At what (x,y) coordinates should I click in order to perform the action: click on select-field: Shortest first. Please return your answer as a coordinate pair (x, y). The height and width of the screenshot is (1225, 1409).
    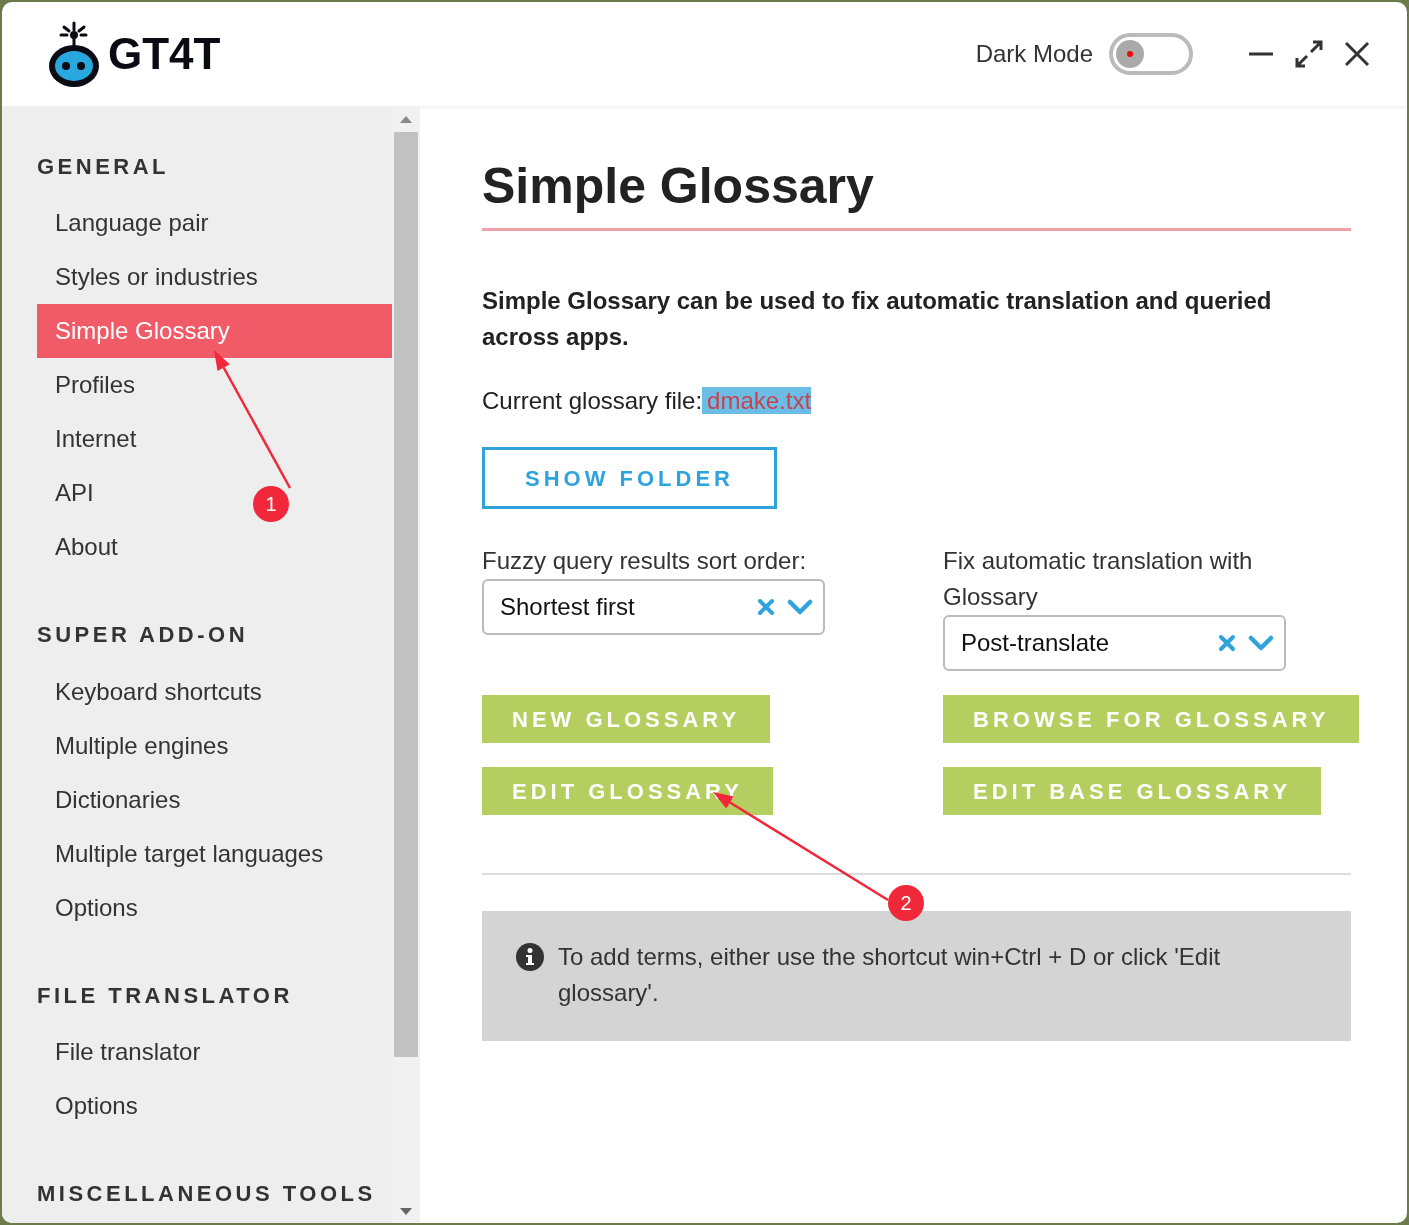
    Looking at the image, I should click on (653, 607).